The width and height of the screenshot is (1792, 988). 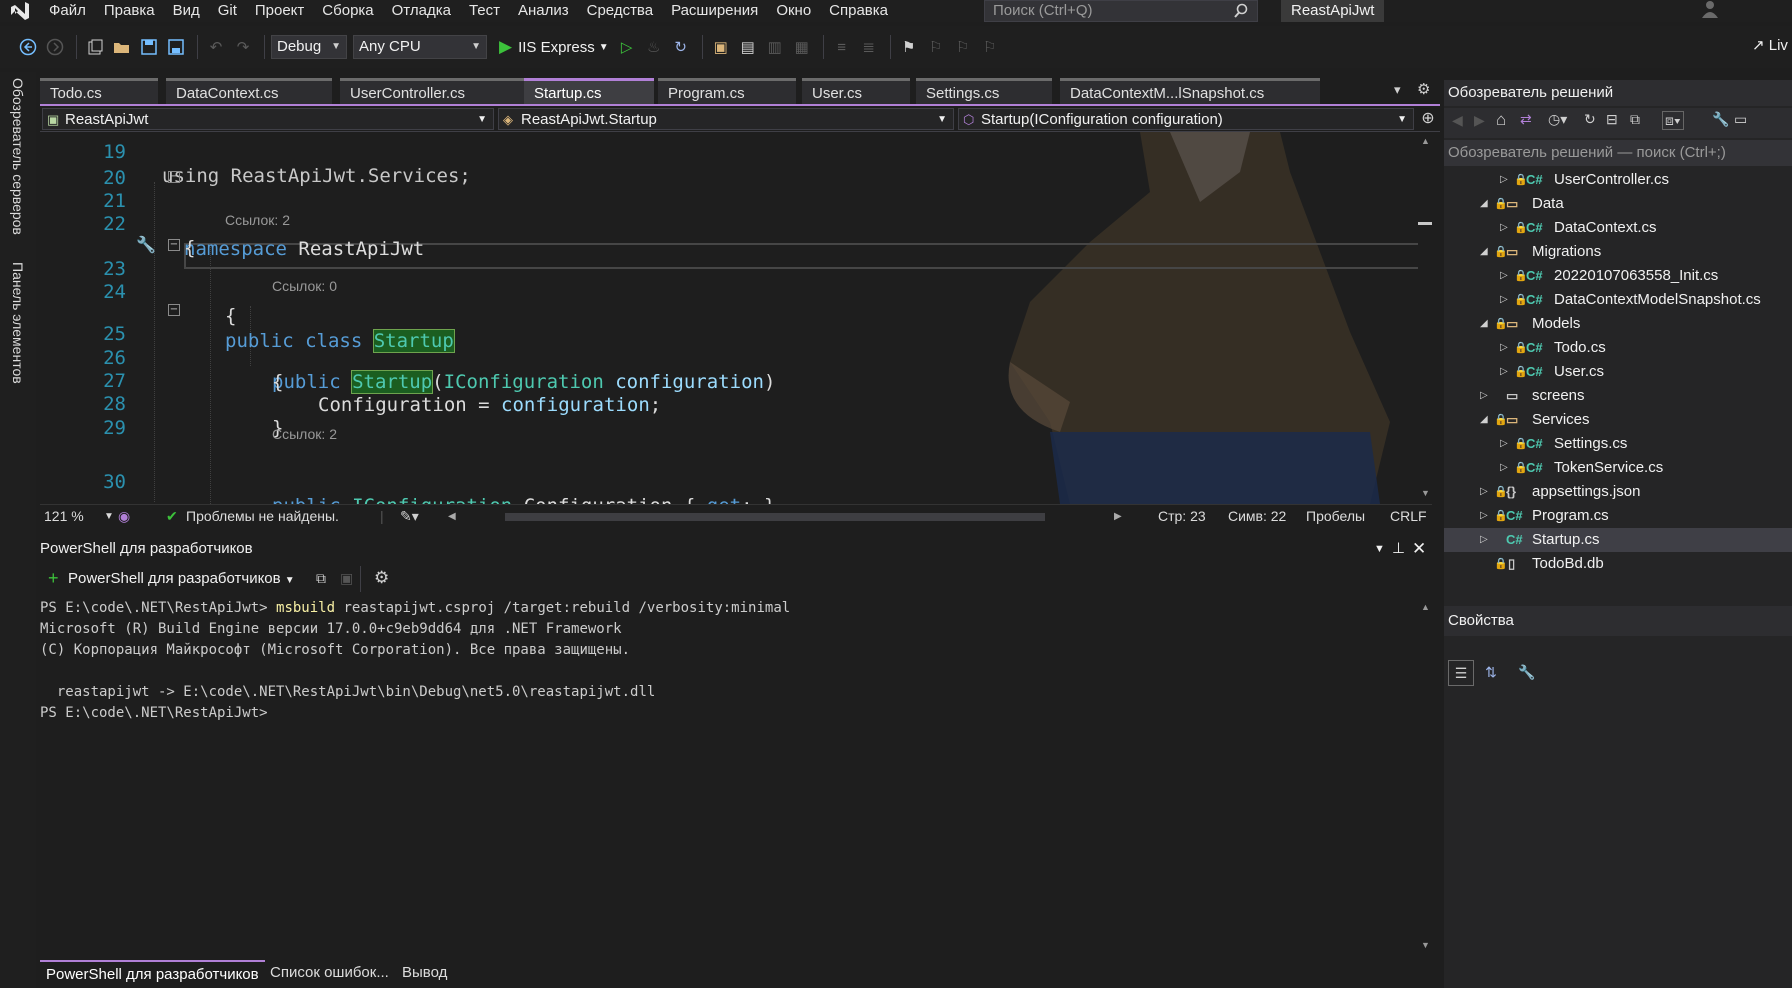 What do you see at coordinates (1425, 318) in the screenshot?
I see `editor-vertical-scrollbar: ▲ ▼` at bounding box center [1425, 318].